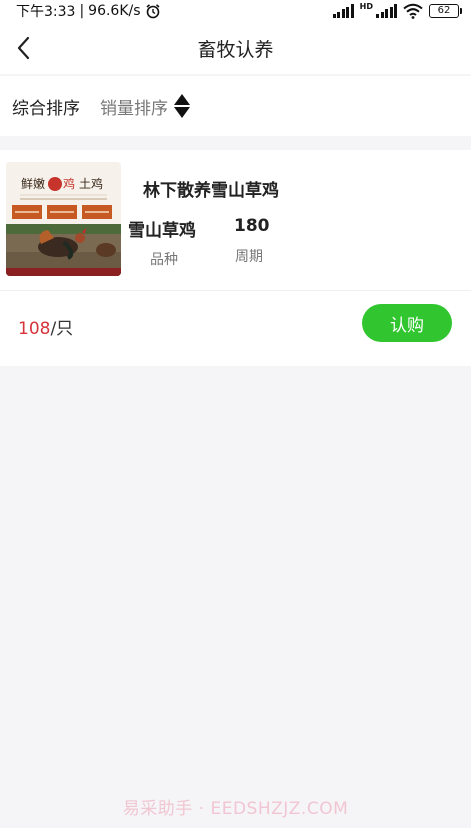 The height and width of the screenshot is (828, 471). What do you see at coordinates (55, 184) in the screenshot?
I see `stamp-icon` at bounding box center [55, 184].